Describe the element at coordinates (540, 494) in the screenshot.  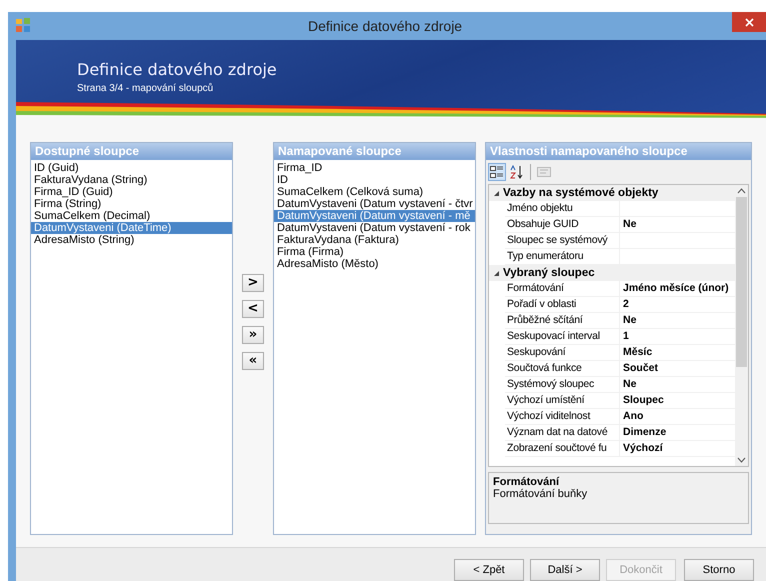
I see `description-text: Formátování buňky` at that location.